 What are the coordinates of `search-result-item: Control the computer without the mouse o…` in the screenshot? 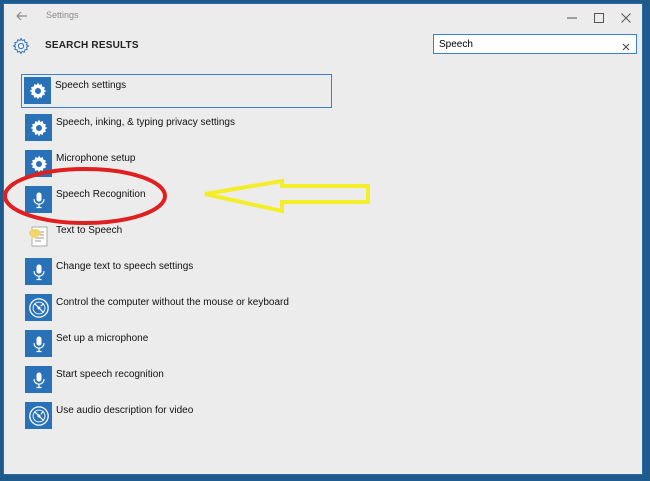 It's located at (177, 307).